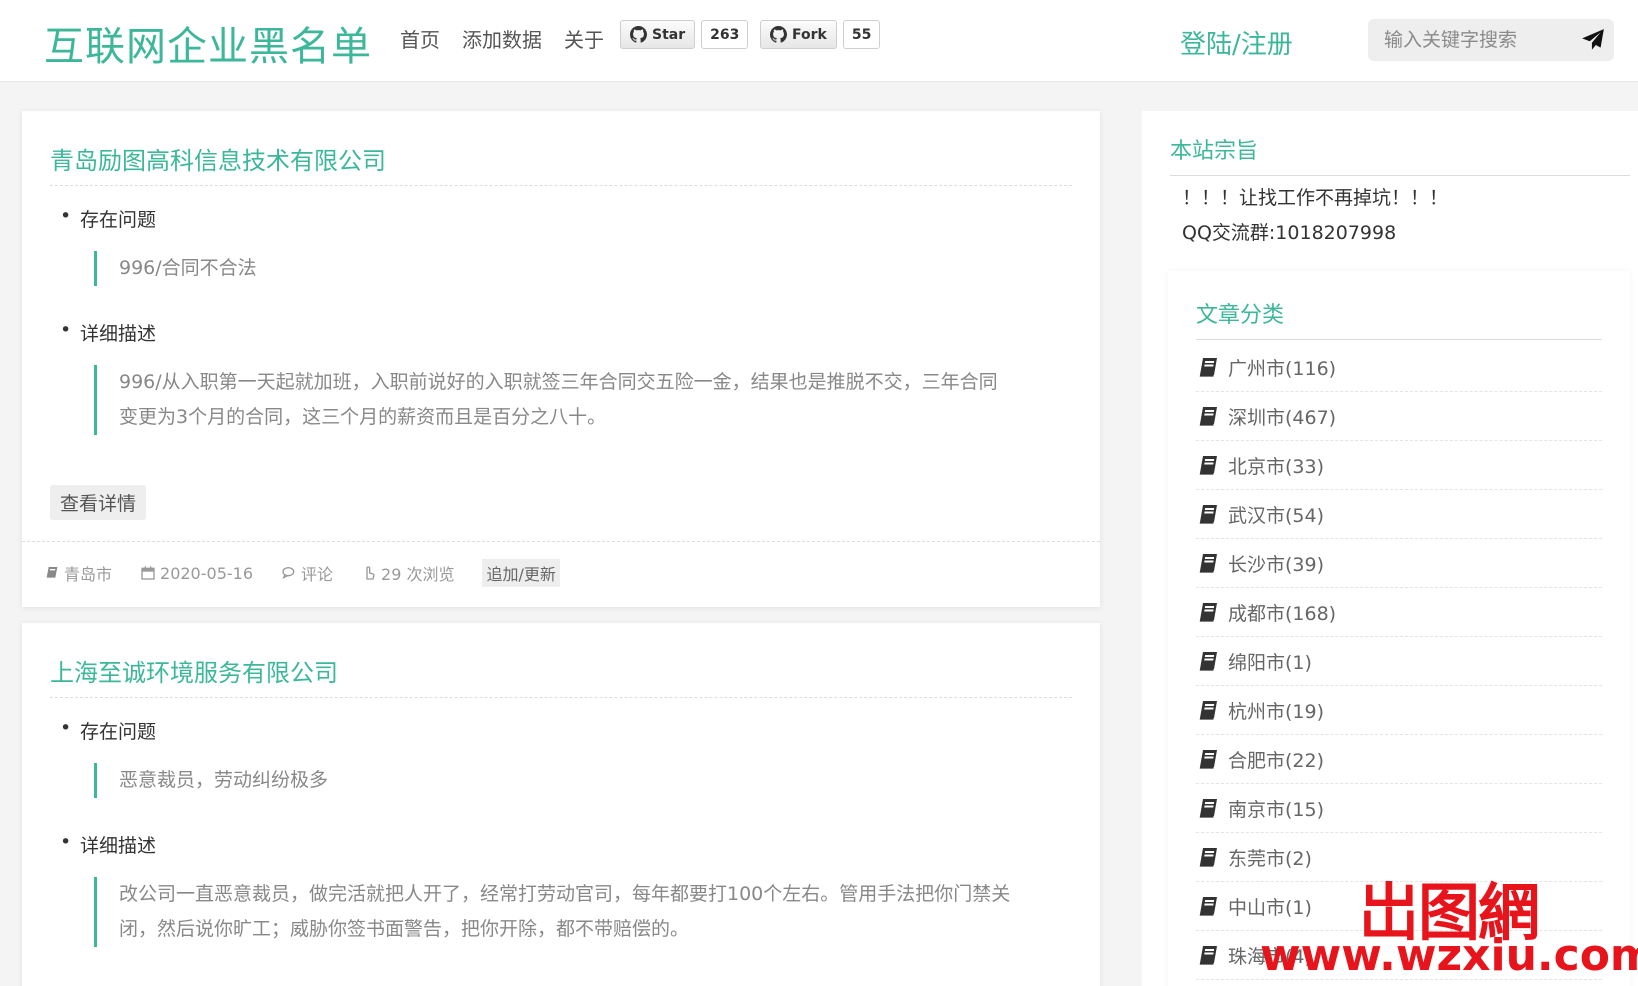 The height and width of the screenshot is (986, 1638). I want to click on github-fork-button: Fork, so click(798, 34).